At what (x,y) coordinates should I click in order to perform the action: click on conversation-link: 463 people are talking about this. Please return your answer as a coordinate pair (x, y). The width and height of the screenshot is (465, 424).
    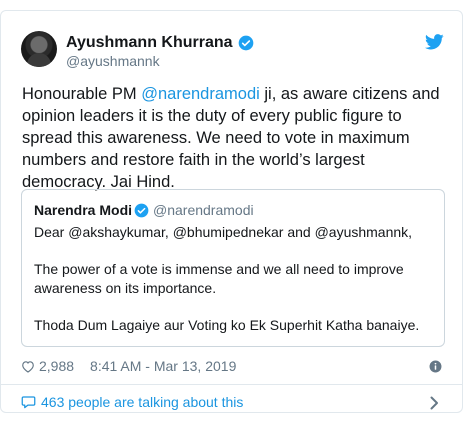
    Looking at the image, I should click on (132, 402).